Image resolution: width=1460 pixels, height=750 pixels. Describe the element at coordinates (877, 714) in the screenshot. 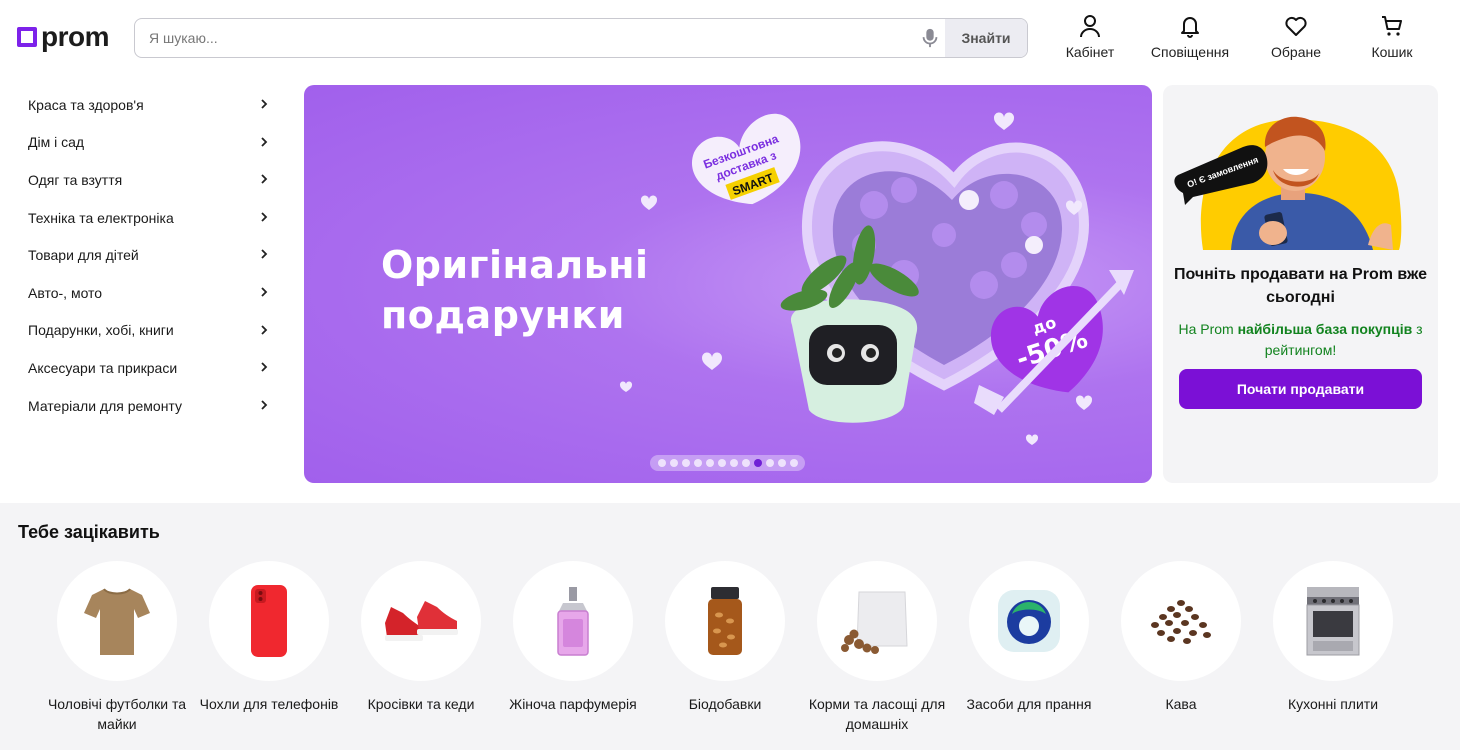

I see `category-label: Корми та ласощі для домашніх` at that location.